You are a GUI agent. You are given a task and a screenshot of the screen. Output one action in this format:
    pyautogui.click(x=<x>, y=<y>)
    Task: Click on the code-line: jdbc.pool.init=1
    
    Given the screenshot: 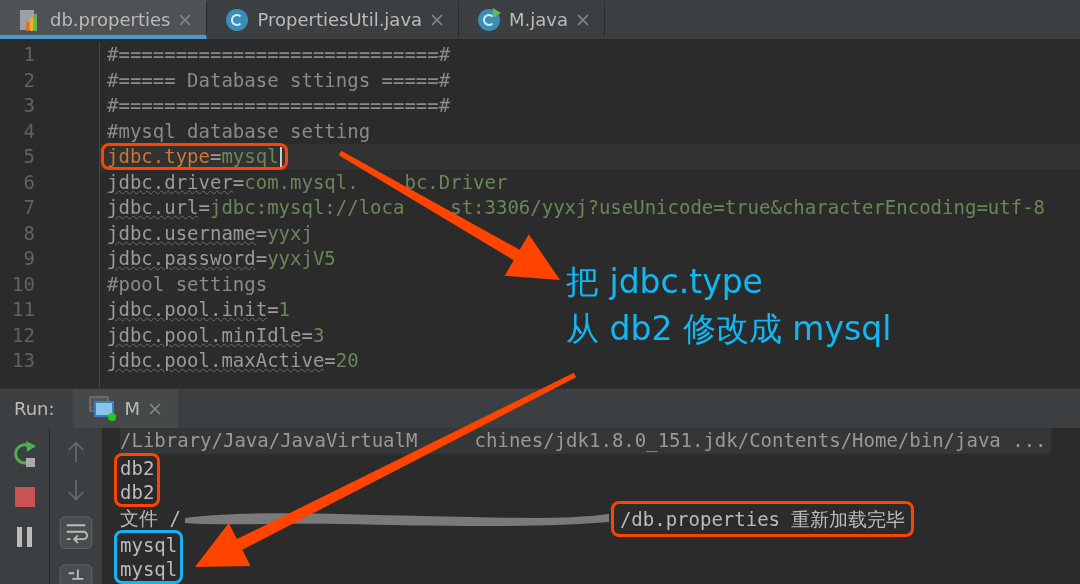 What is the action you would take?
    pyautogui.click(x=199, y=310)
    